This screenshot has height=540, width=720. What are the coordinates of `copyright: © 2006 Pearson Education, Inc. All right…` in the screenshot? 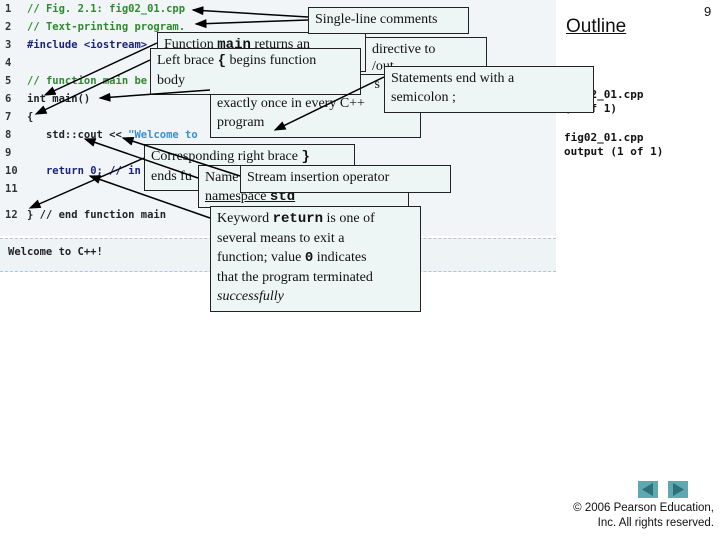 It's located at (643, 515).